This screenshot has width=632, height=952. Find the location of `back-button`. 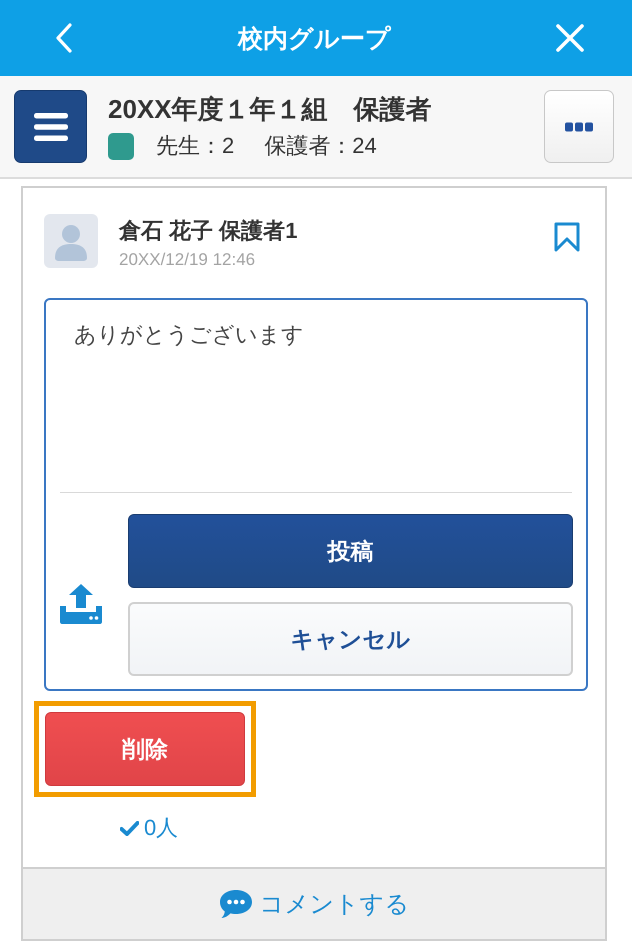

back-button is located at coordinates (64, 38).